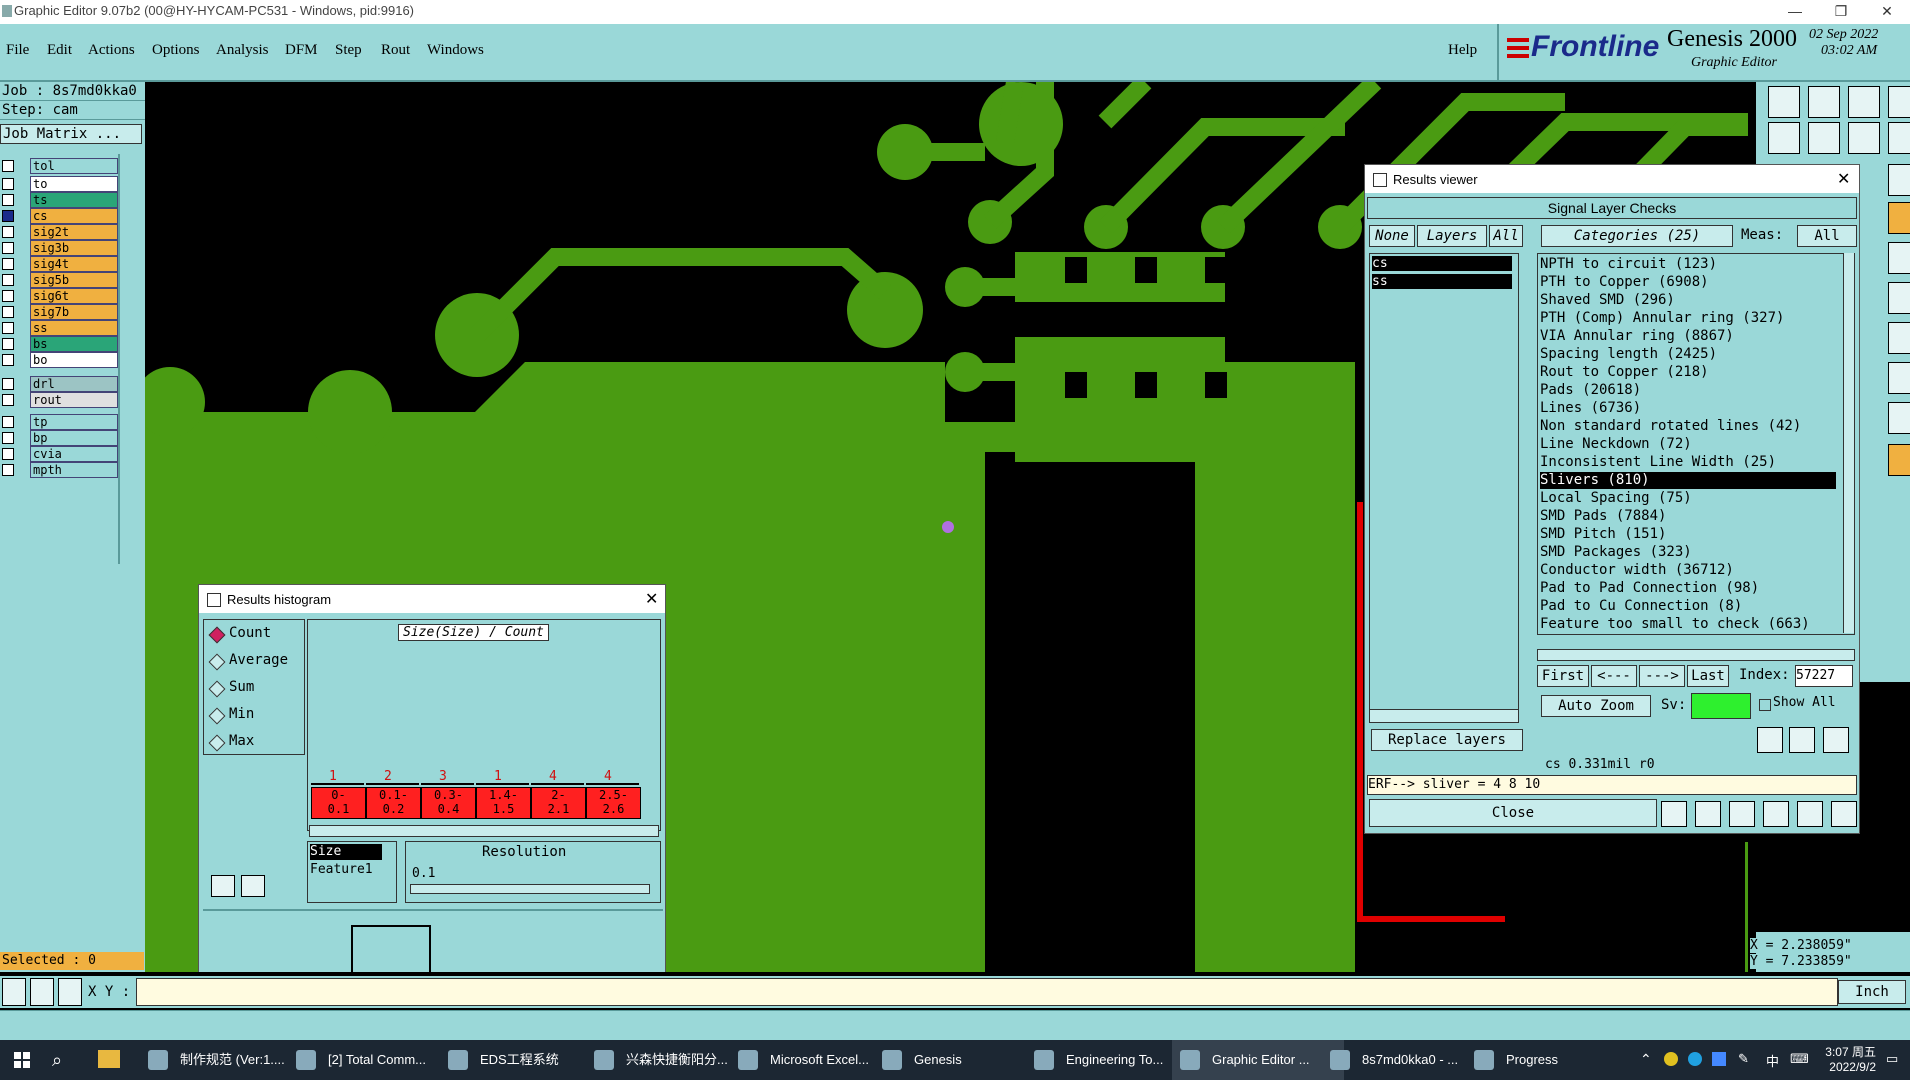 Image resolution: width=1910 pixels, height=1080 pixels. I want to click on meas-select: All, so click(1827, 236).